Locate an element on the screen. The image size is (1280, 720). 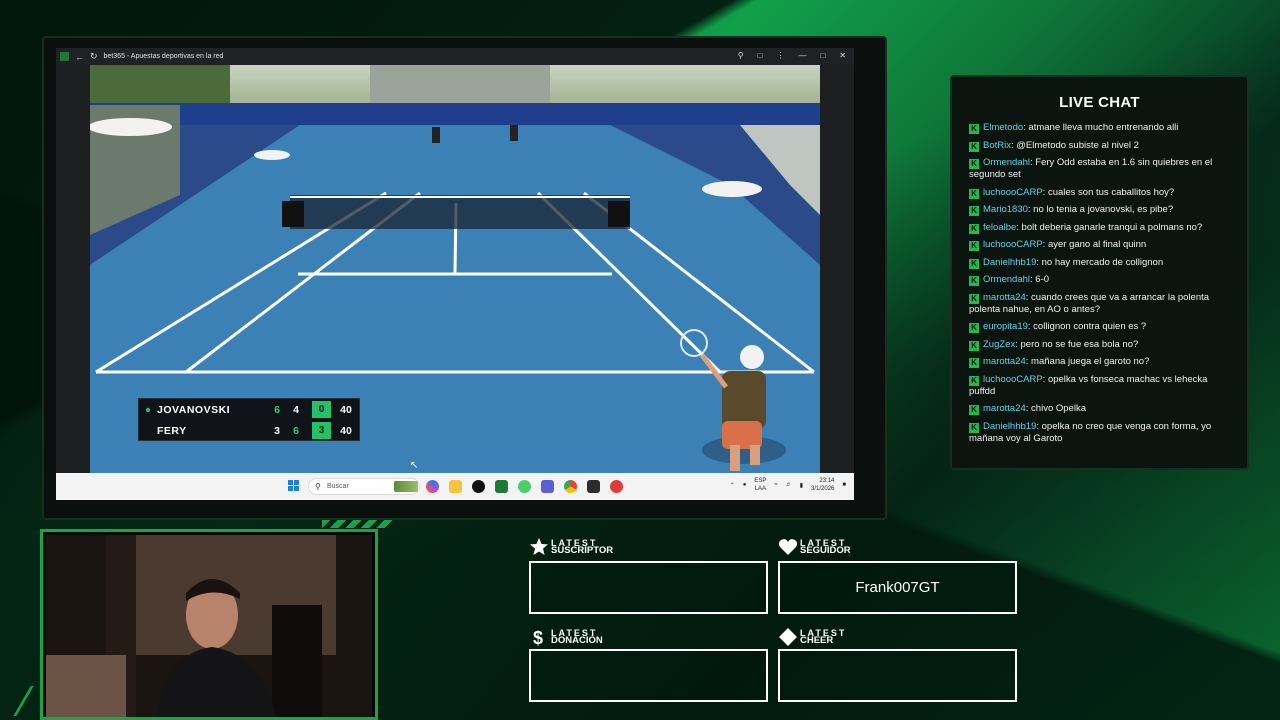
taskbar-clock: 23:14 3/1/2026 is located at coordinates (822, 485).